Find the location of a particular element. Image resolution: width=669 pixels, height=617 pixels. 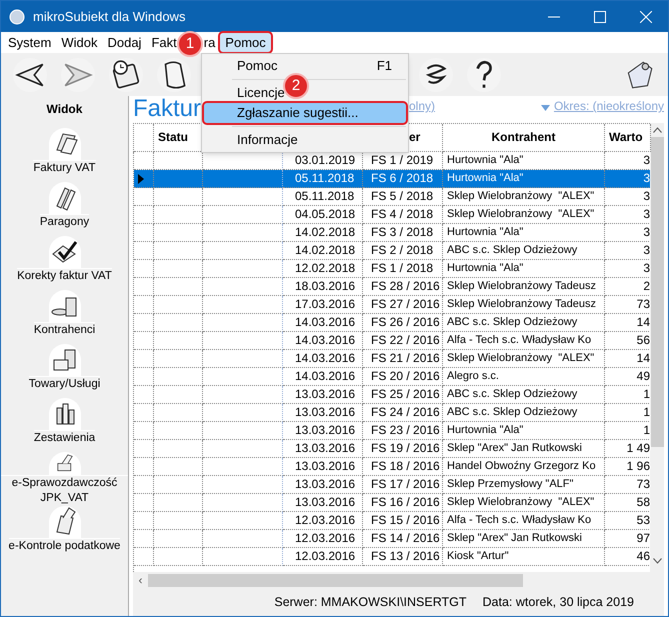

table-row: 14.03.2016 FS 20 / 2016 Alegro s.c. 49 is located at coordinates (392, 377).